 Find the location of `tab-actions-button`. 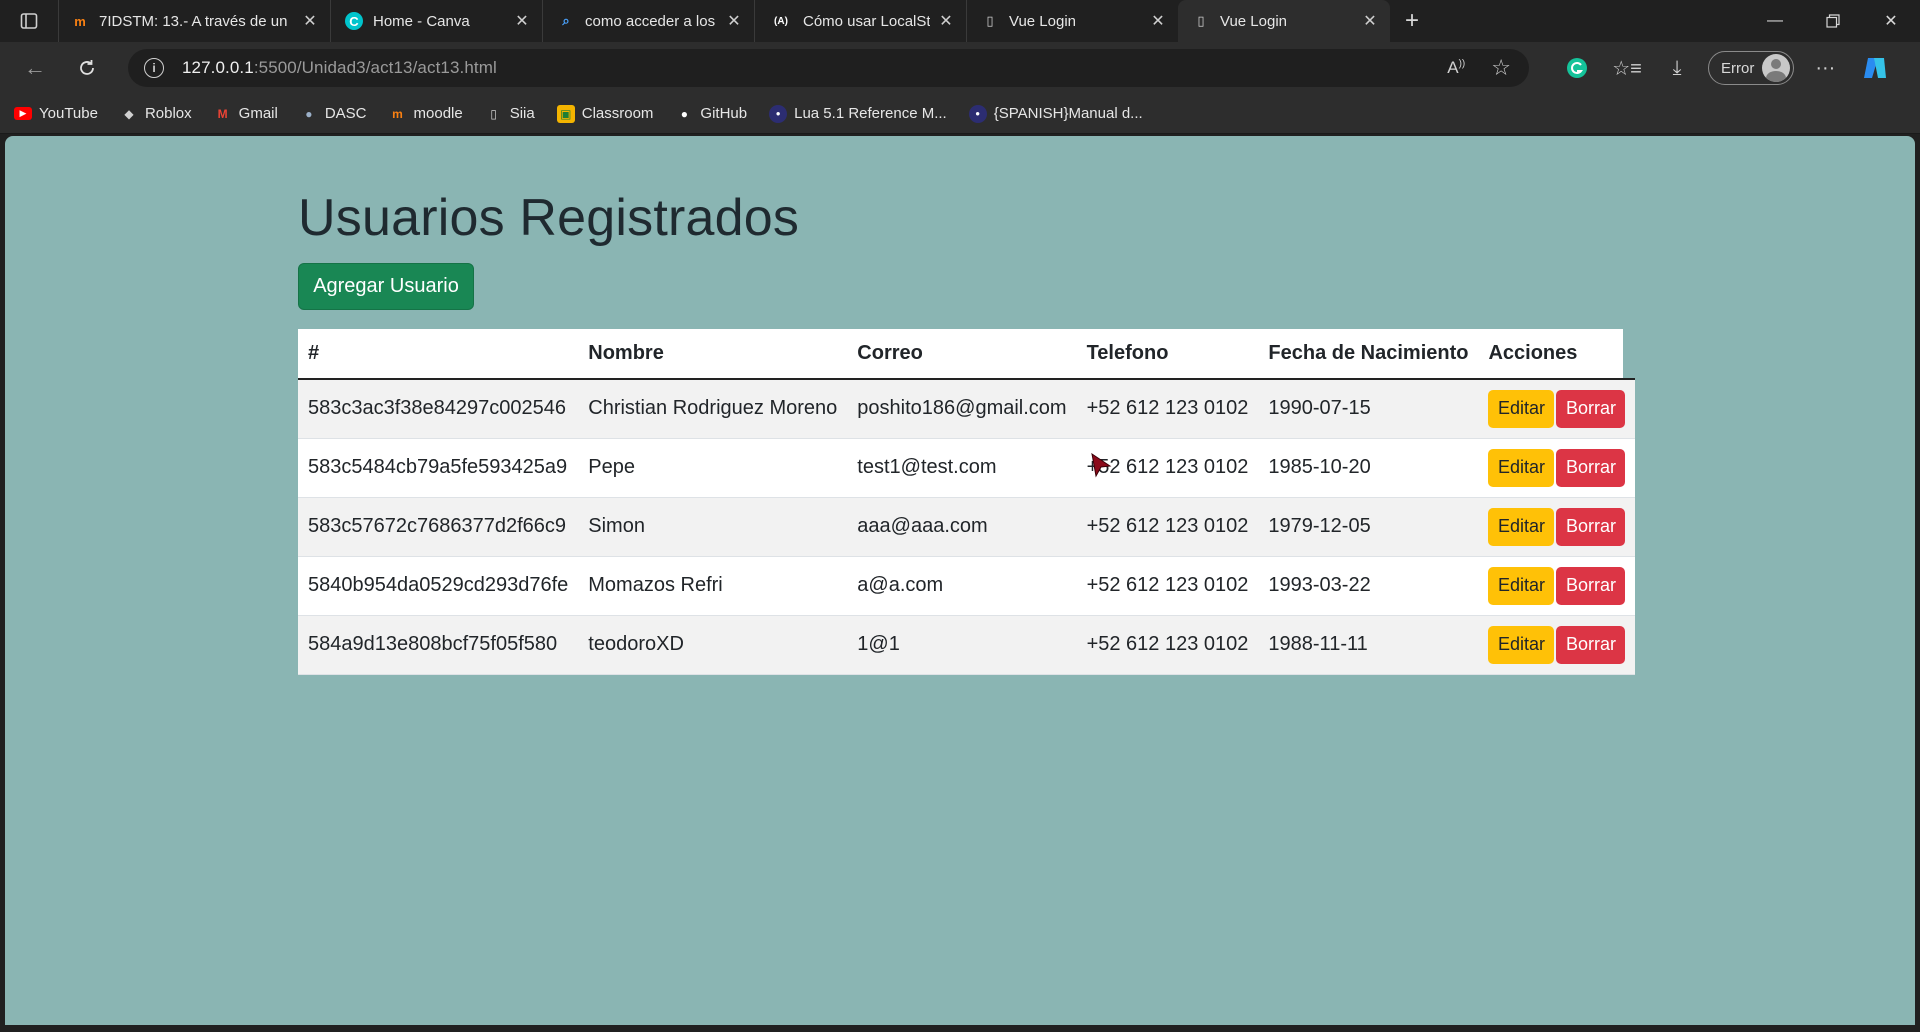

tab-actions-button is located at coordinates (29, 21).